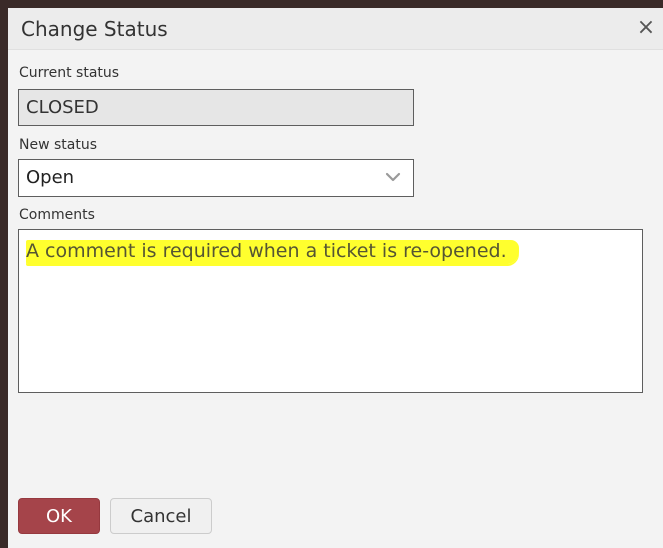 Image resolution: width=663 pixels, height=548 pixels. Describe the element at coordinates (59, 516) in the screenshot. I see `ok-button: OK` at that location.